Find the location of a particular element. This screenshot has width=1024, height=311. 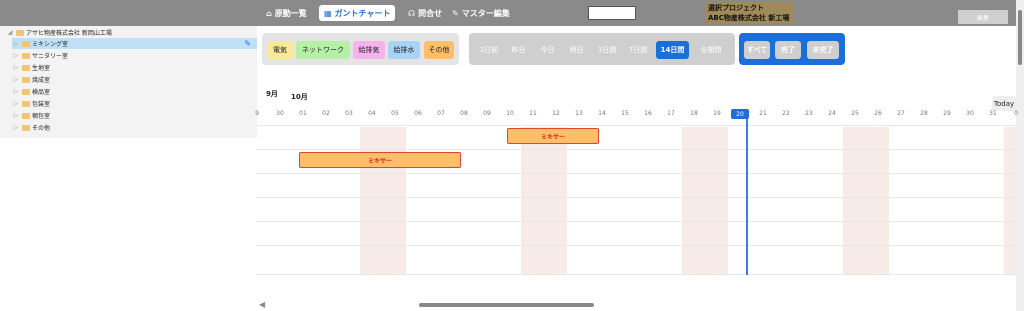

day-label: 10 is located at coordinates (510, 113).